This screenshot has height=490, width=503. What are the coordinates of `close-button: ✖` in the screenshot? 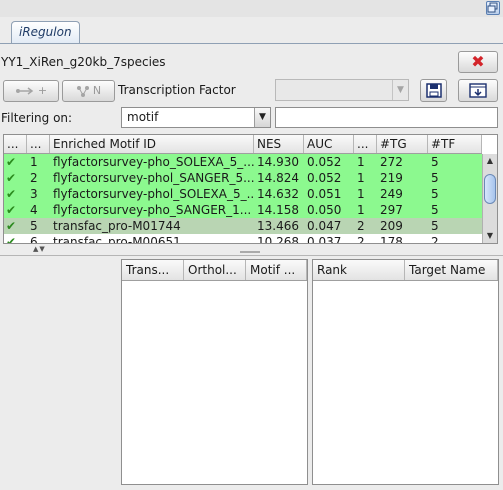 It's located at (478, 62).